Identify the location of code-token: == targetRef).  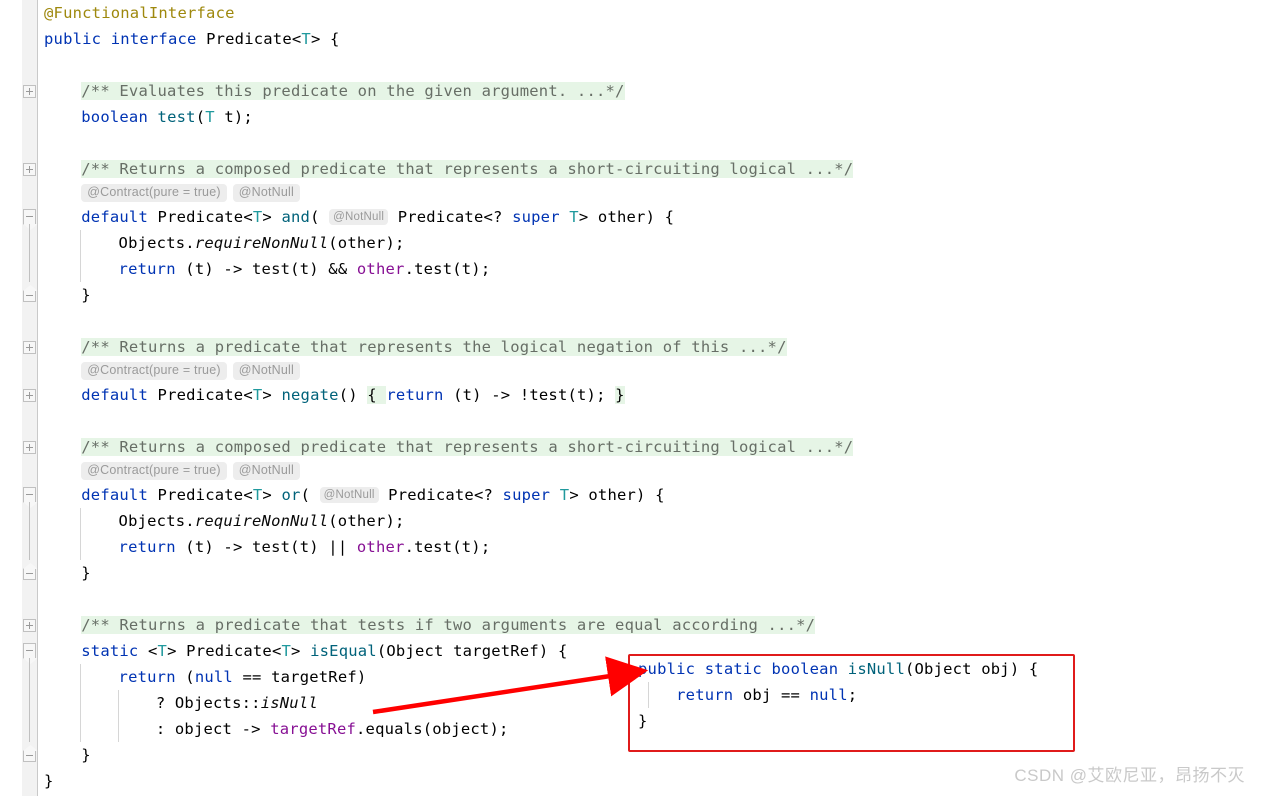
(299, 677).